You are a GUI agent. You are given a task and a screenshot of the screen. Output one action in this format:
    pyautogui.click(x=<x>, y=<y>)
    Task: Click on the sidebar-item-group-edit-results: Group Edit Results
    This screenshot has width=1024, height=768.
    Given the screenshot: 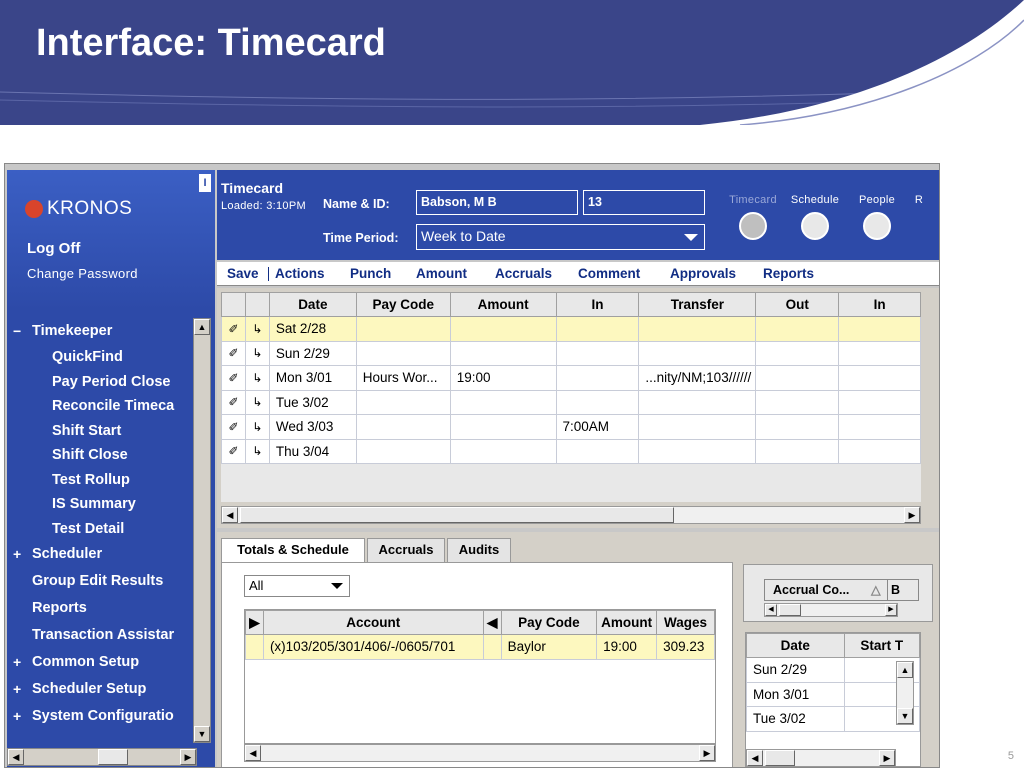 What is the action you would take?
    pyautogui.click(x=103, y=581)
    